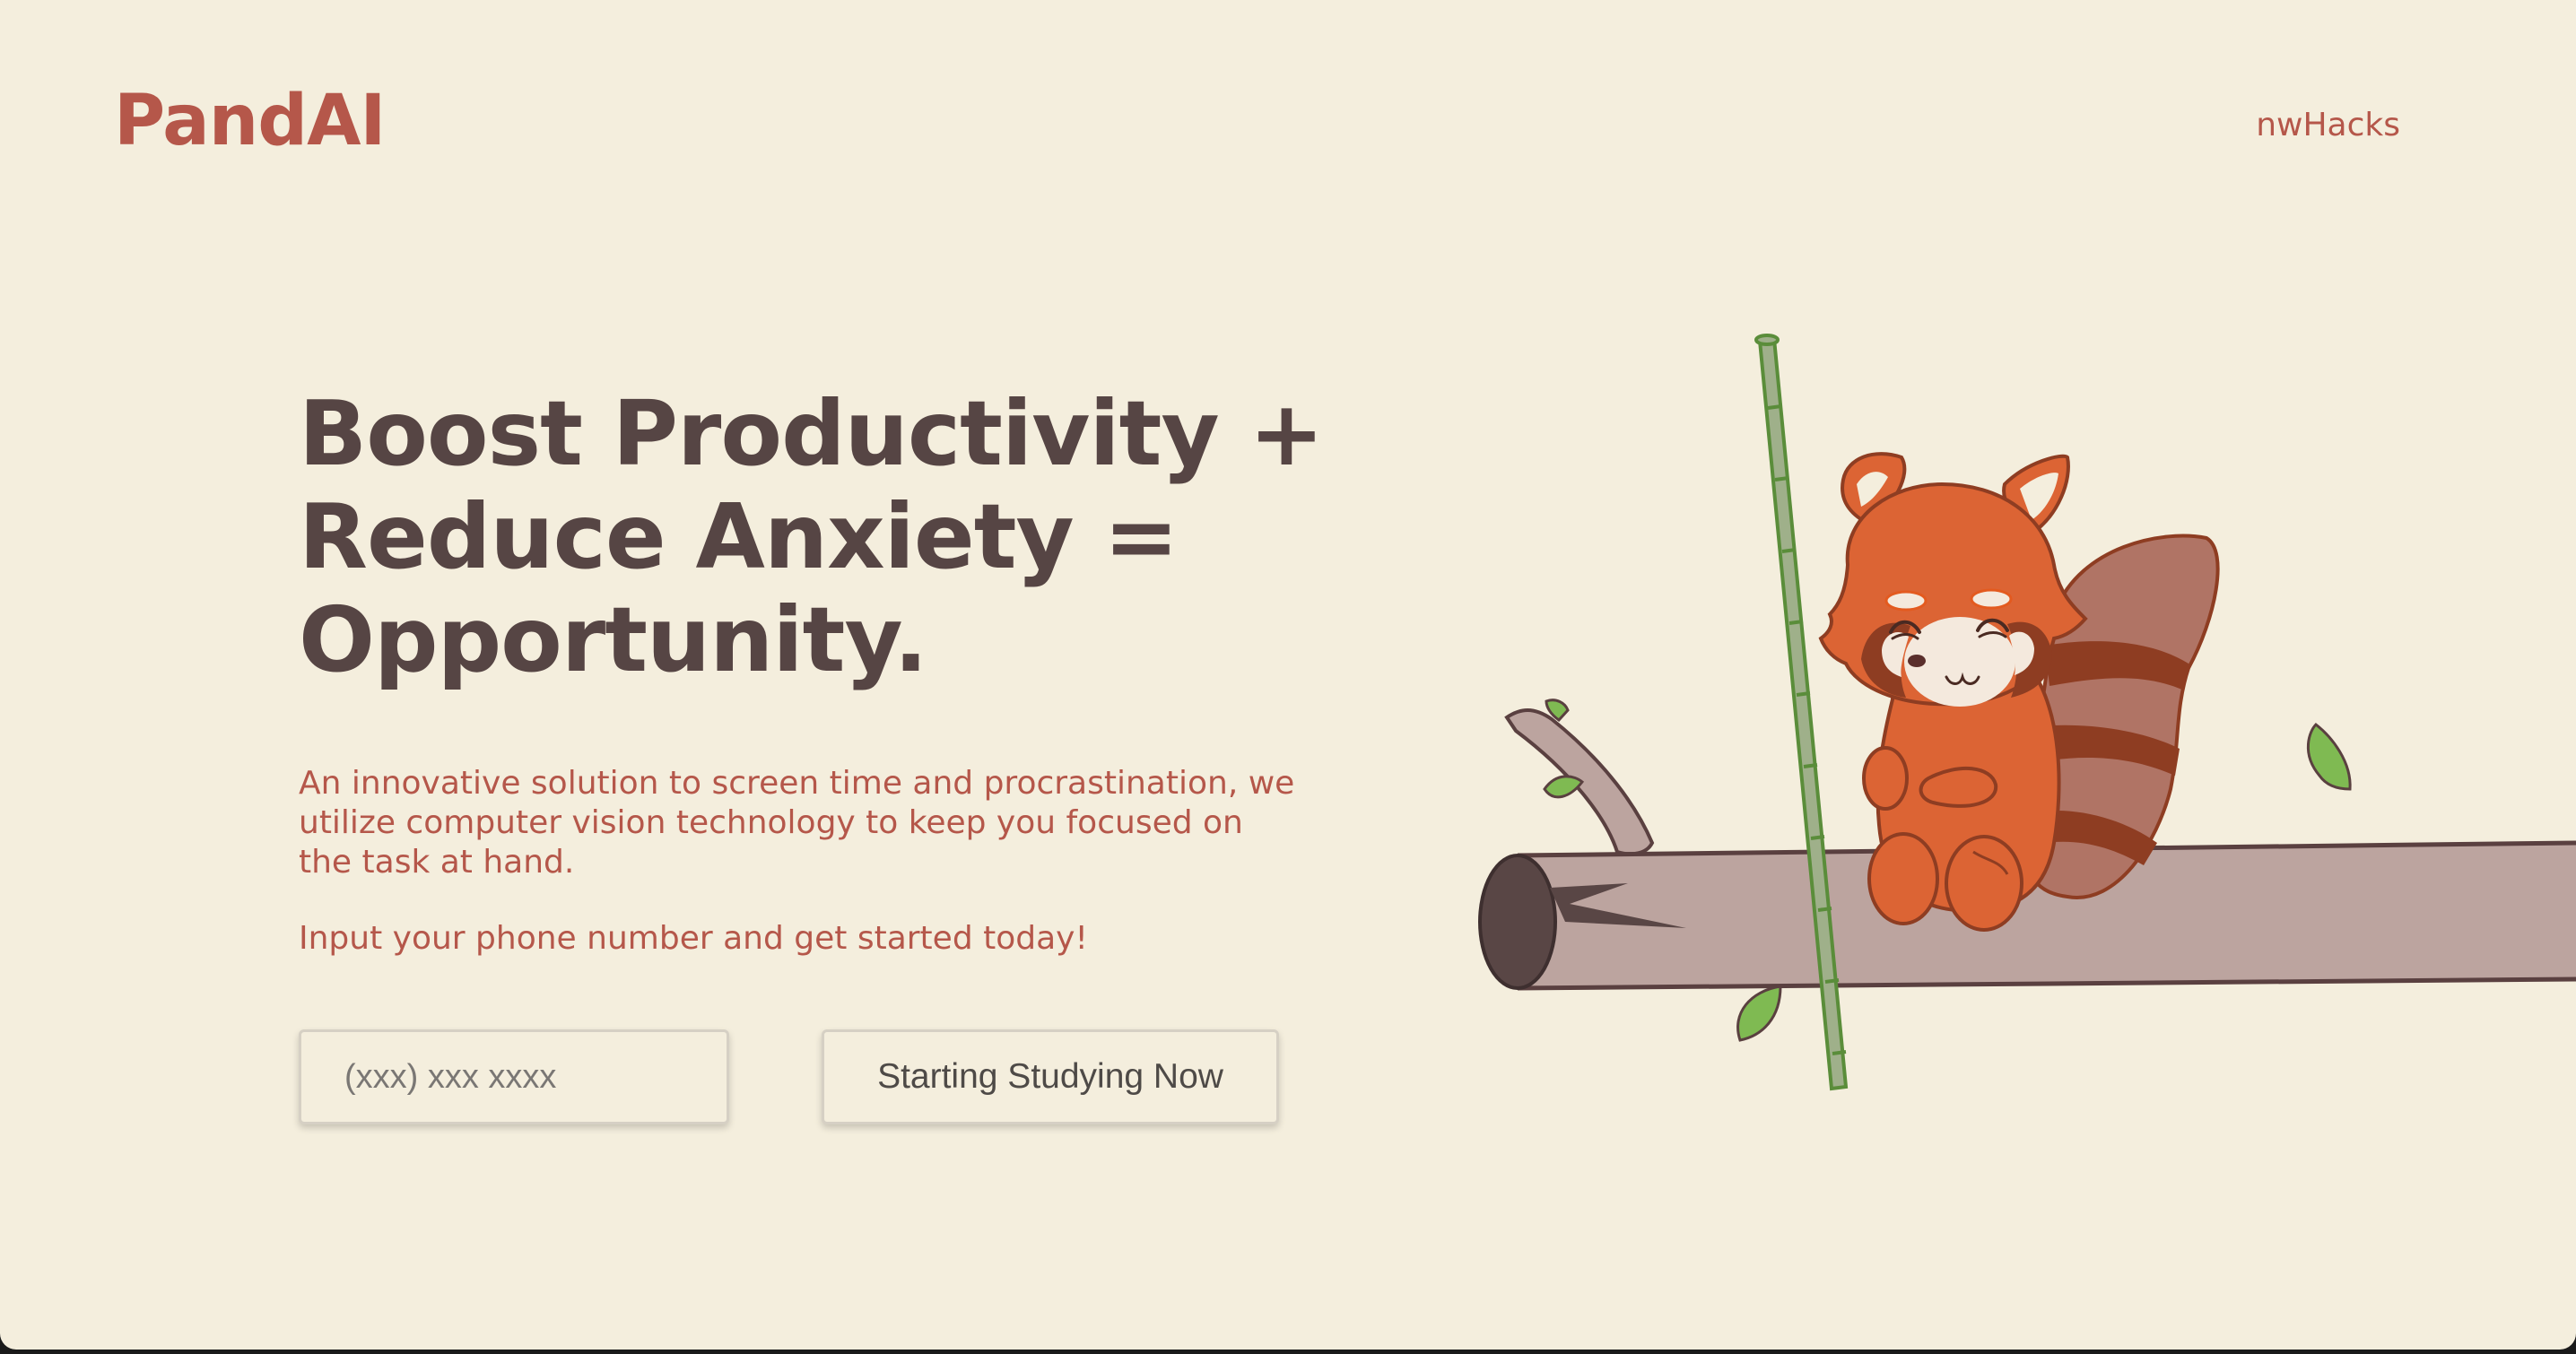 Image resolution: width=2576 pixels, height=1354 pixels. Describe the element at coordinates (1050, 1077) in the screenshot. I see `start-studying-button: Starting Studying Now` at that location.